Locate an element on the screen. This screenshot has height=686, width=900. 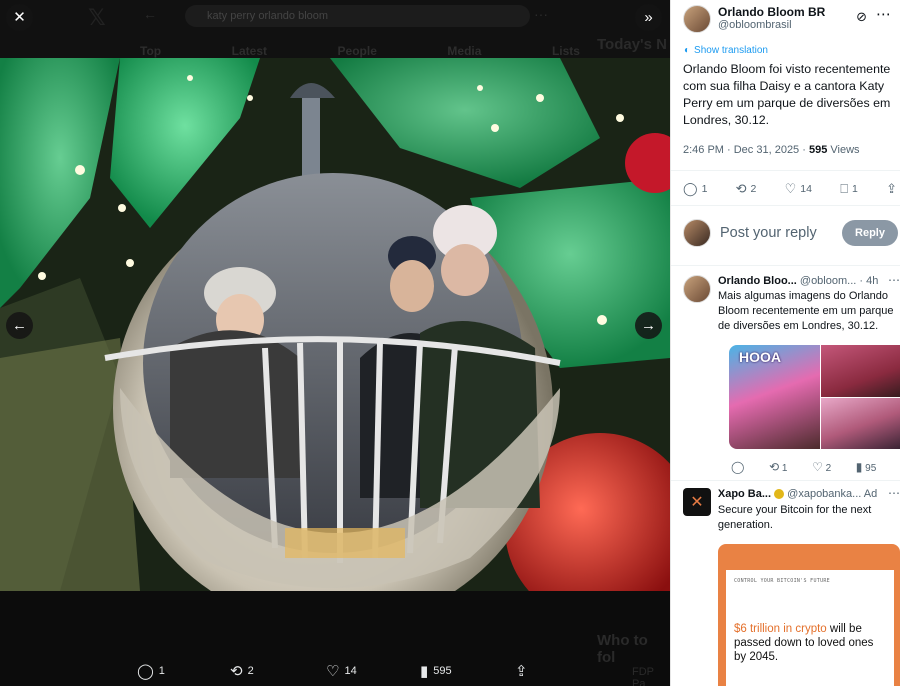
previous-image-button: ← is located at coordinates (19, 325).